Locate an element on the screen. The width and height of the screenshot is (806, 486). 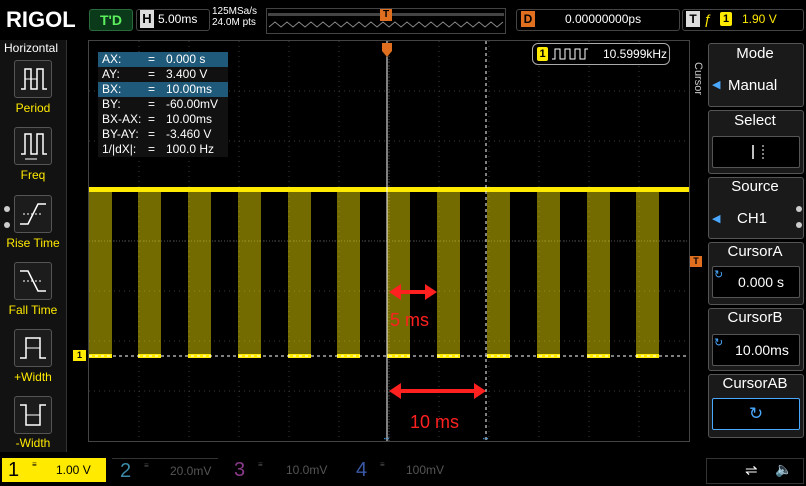
brand-logo: RIGOL is located at coordinates (41, 19).